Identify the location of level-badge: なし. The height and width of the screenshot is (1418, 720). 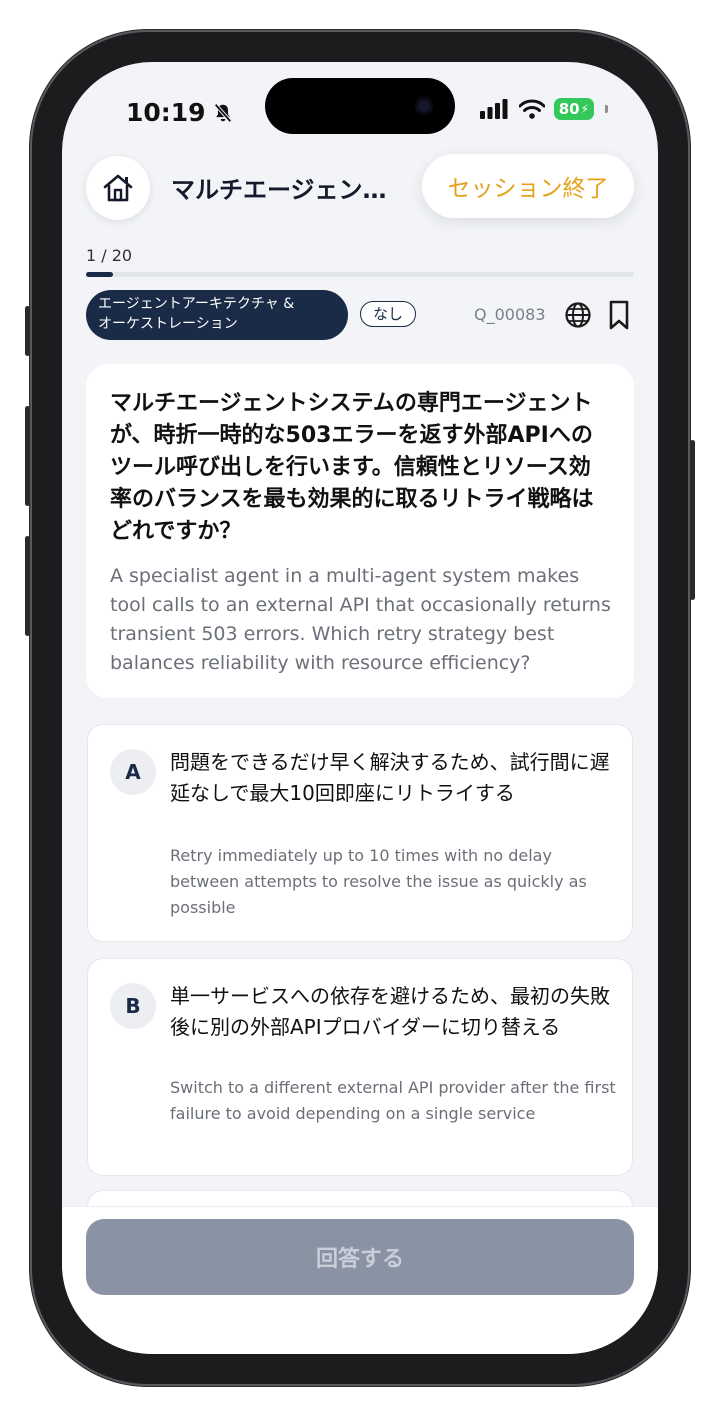
(388, 314).